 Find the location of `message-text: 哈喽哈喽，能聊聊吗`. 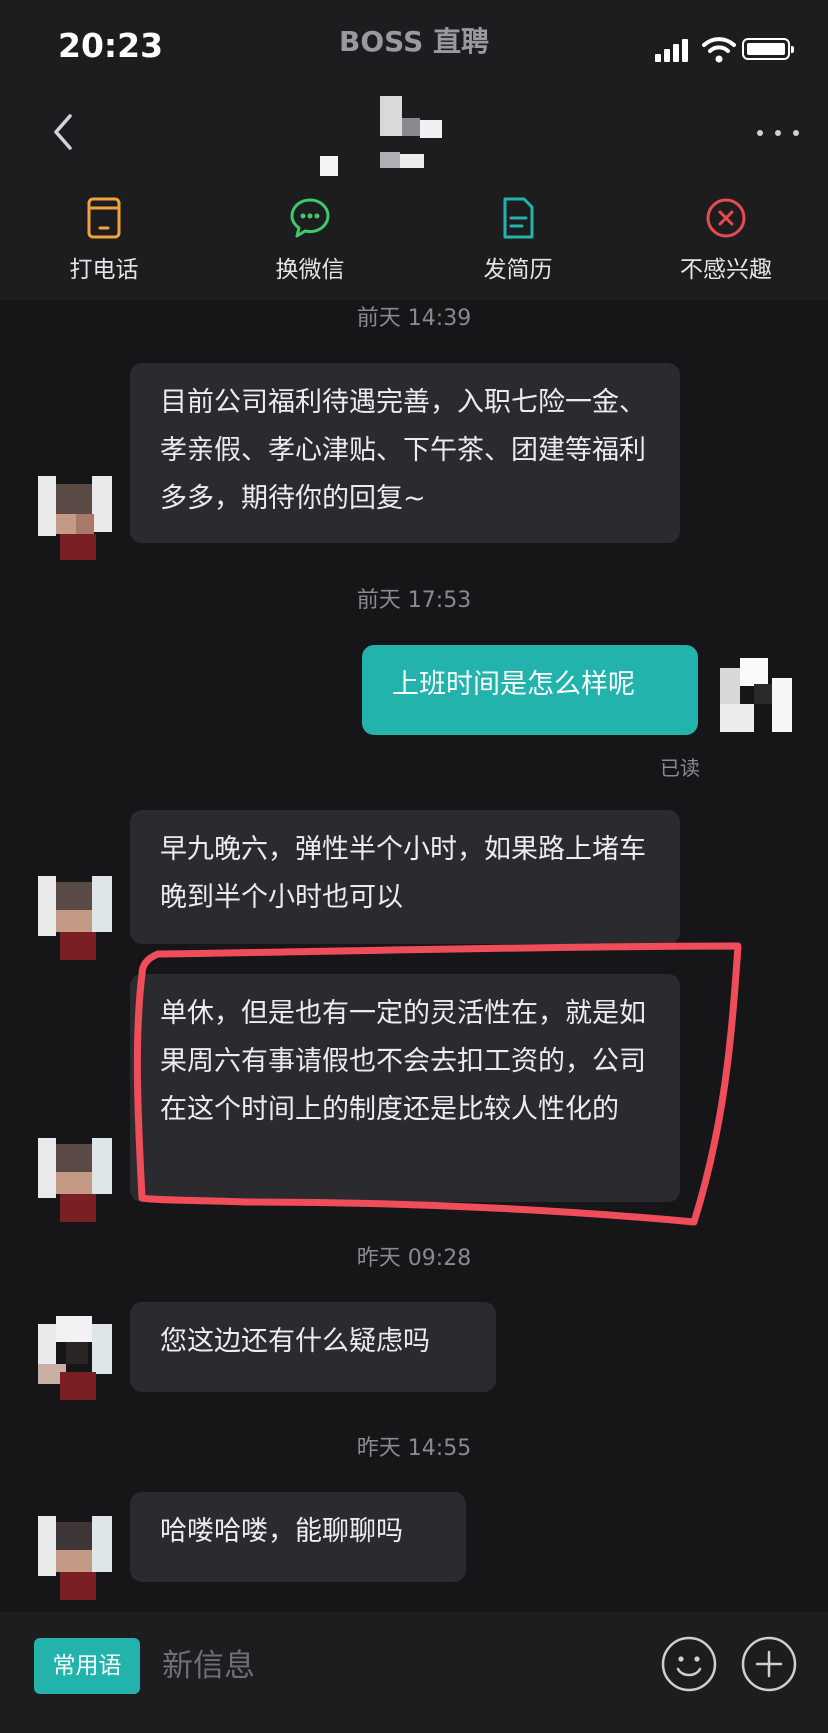

message-text: 哈喽哈喽，能聊聊吗 is located at coordinates (281, 1531).